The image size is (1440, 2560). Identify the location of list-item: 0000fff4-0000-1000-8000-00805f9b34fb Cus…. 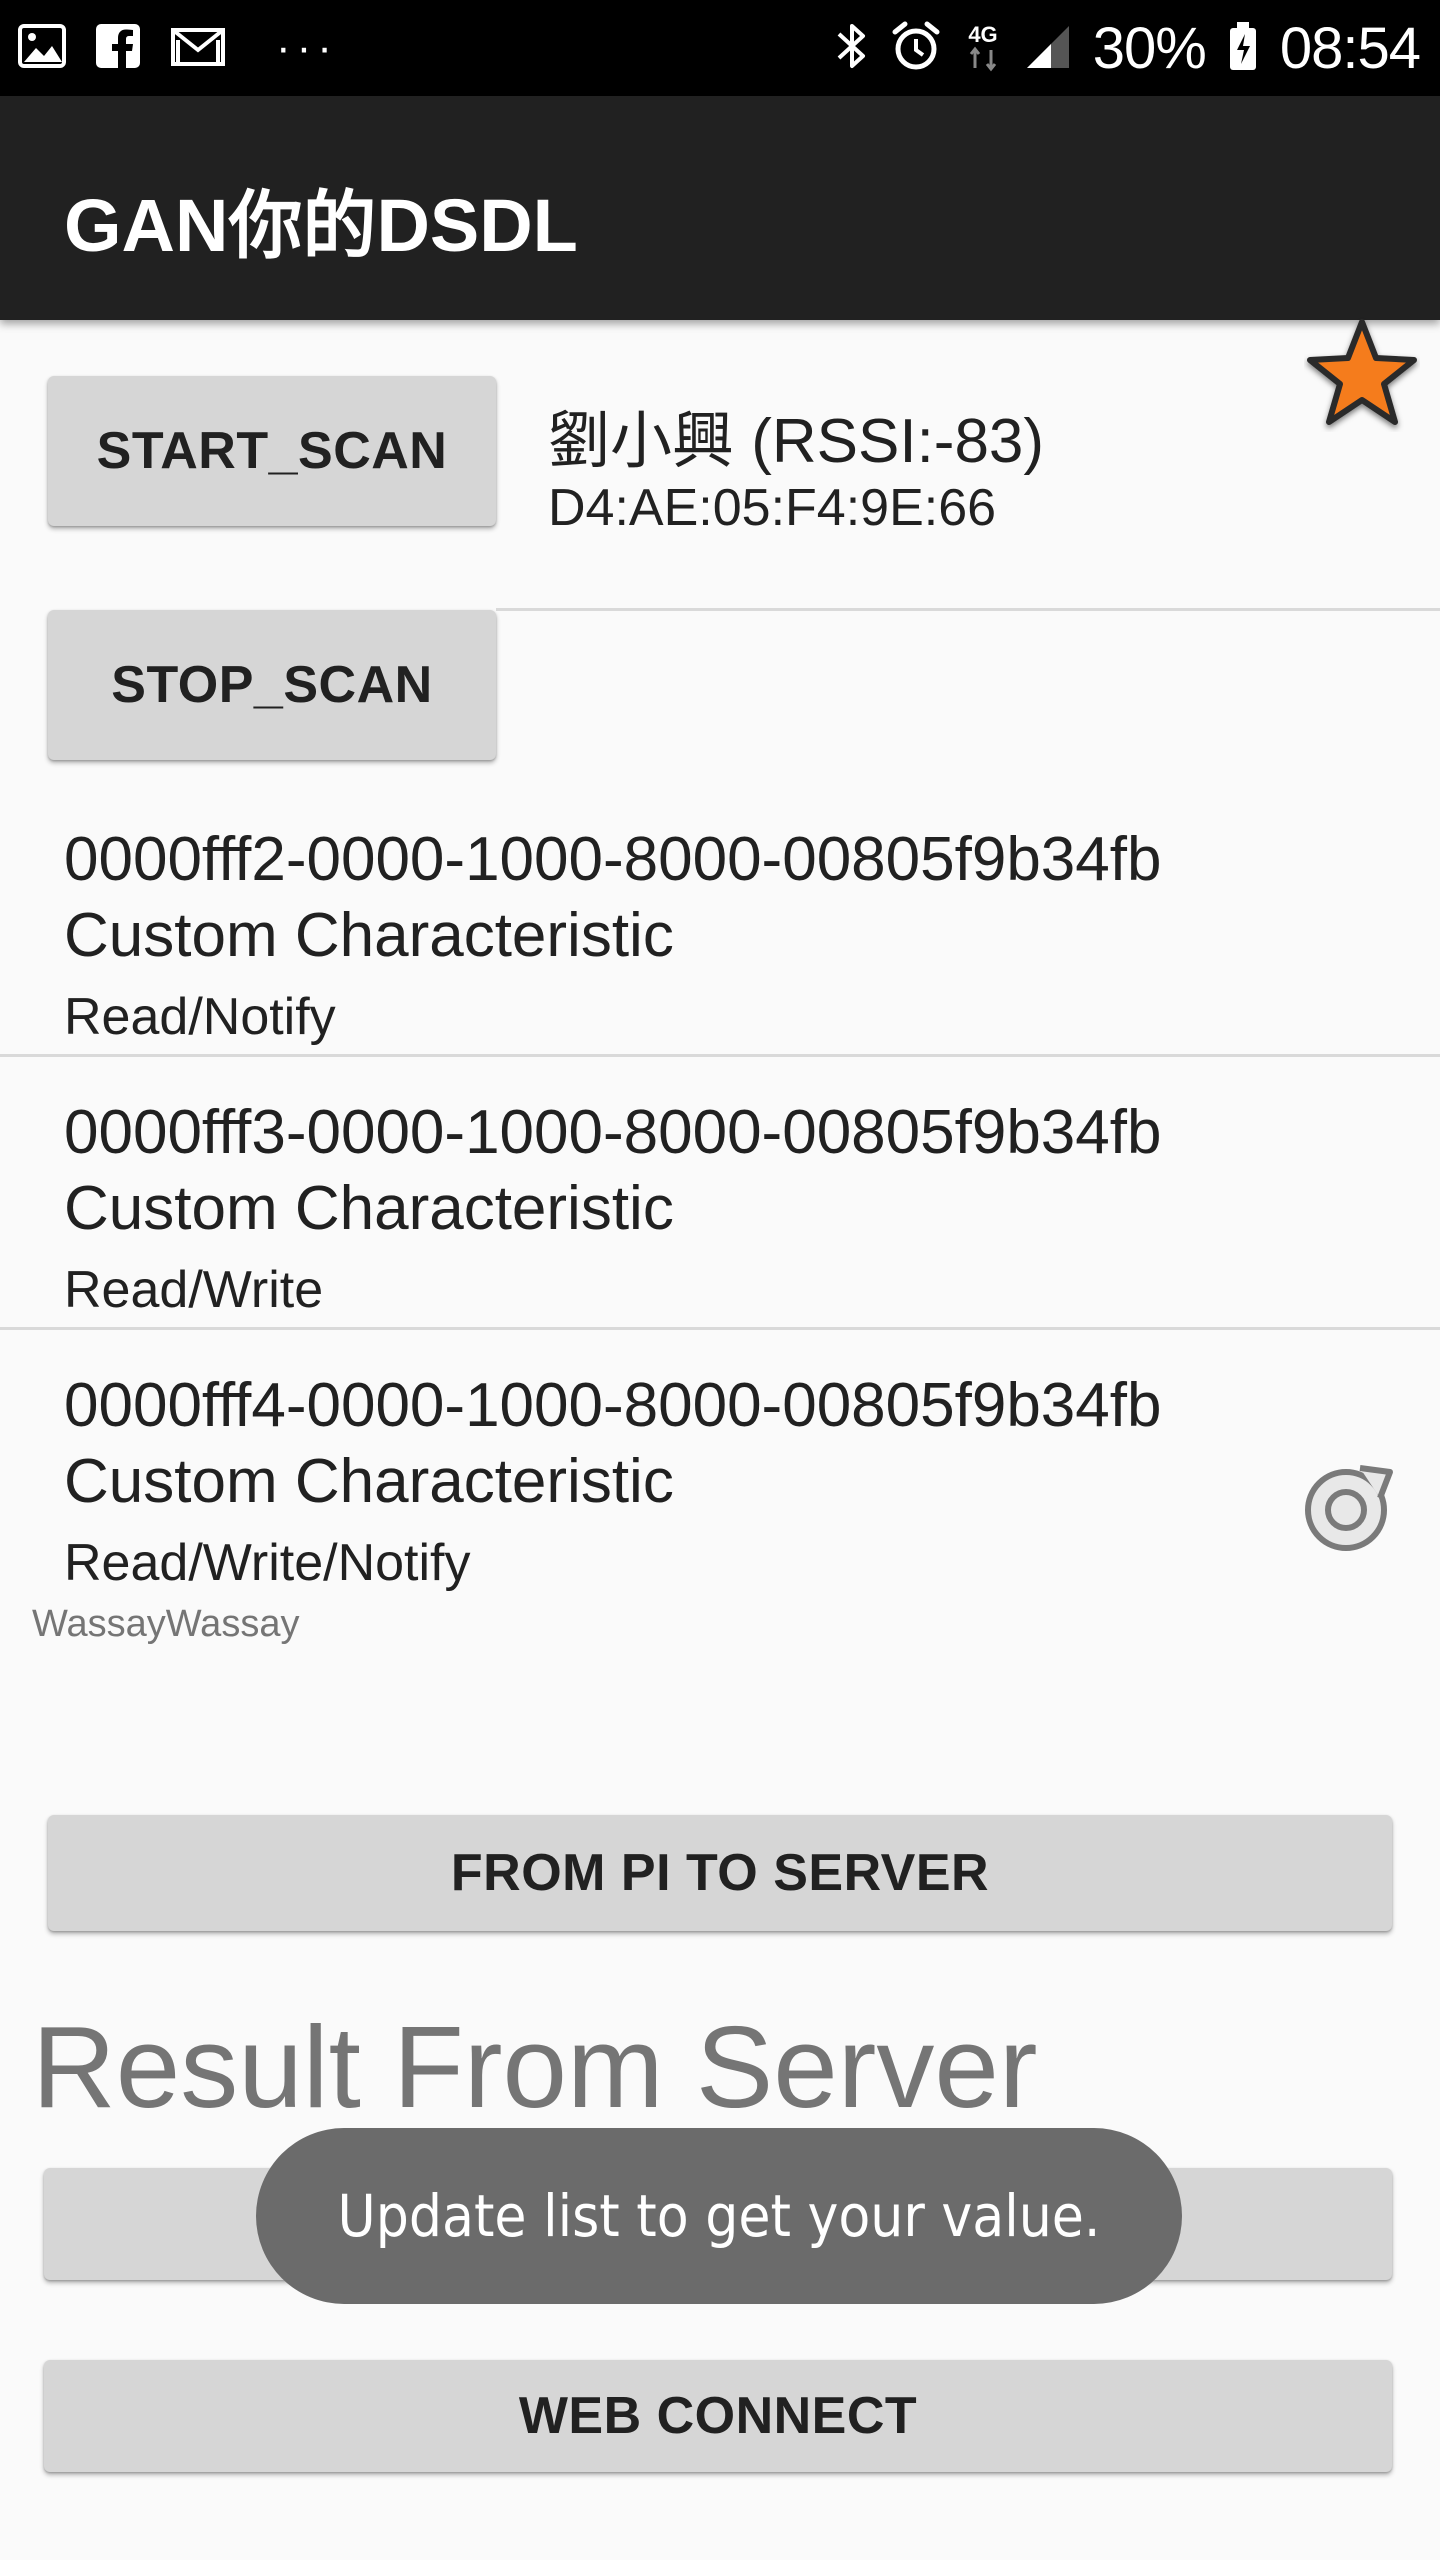
(714, 1483).